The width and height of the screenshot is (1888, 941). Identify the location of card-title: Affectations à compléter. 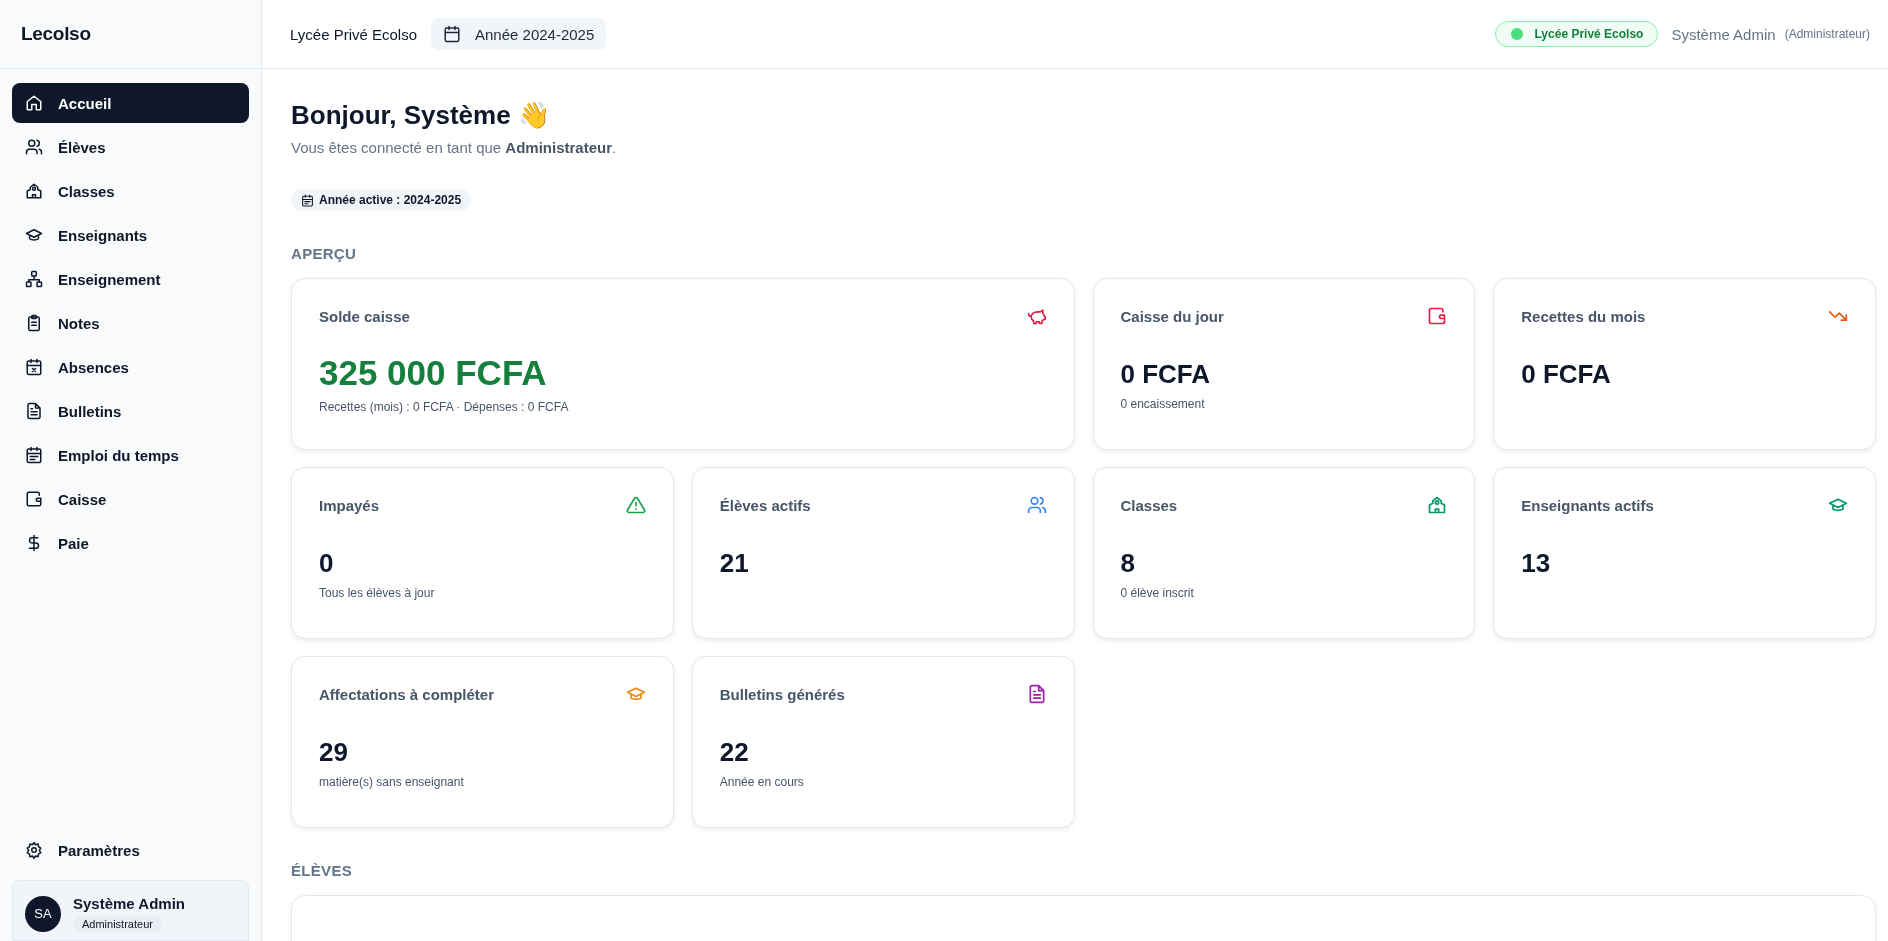
(407, 694).